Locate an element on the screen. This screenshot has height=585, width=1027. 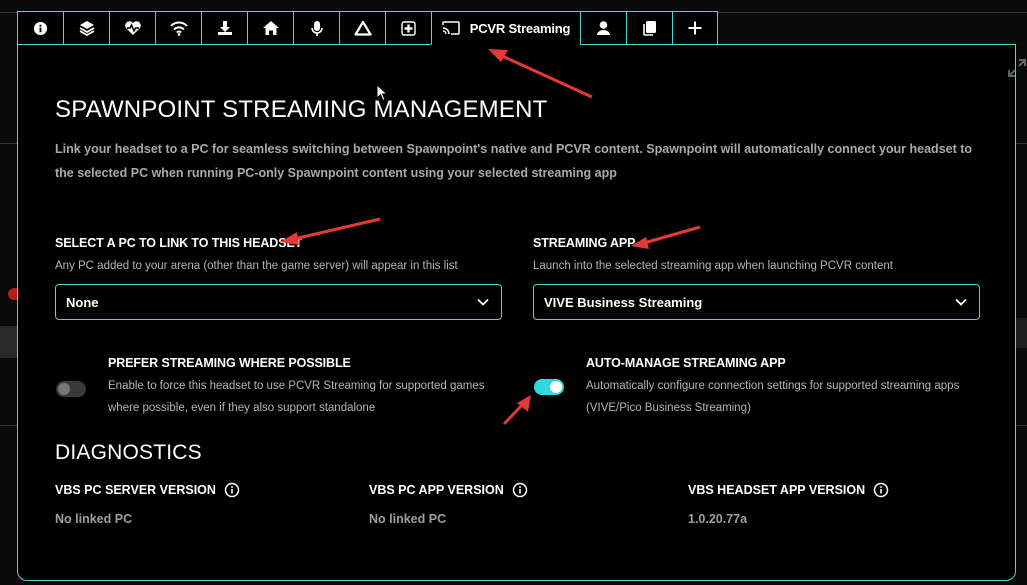
pc-select-value: None is located at coordinates (82, 302).